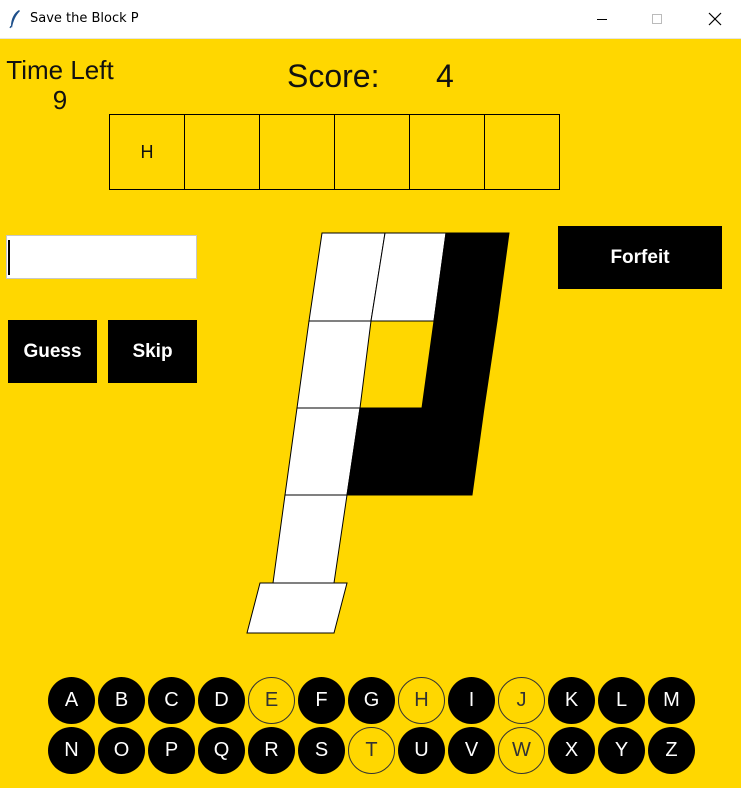 This screenshot has height=788, width=741. I want to click on key-p: P, so click(171, 750).